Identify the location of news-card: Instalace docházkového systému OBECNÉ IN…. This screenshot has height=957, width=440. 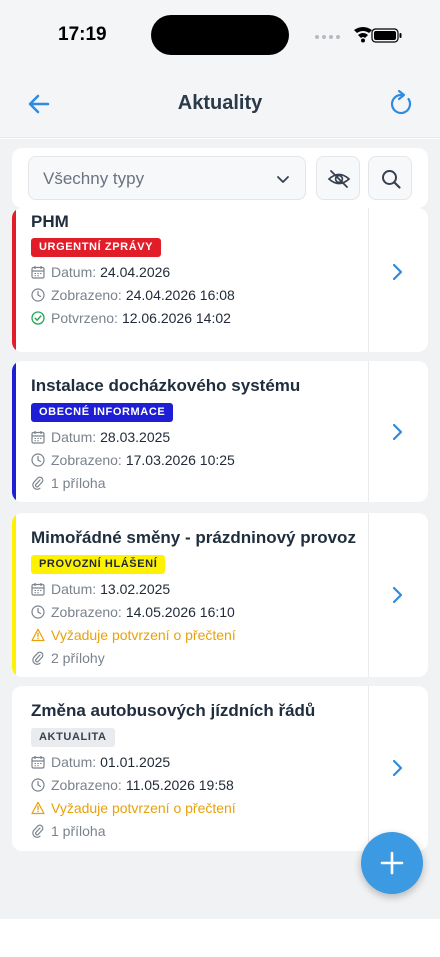
(220, 431).